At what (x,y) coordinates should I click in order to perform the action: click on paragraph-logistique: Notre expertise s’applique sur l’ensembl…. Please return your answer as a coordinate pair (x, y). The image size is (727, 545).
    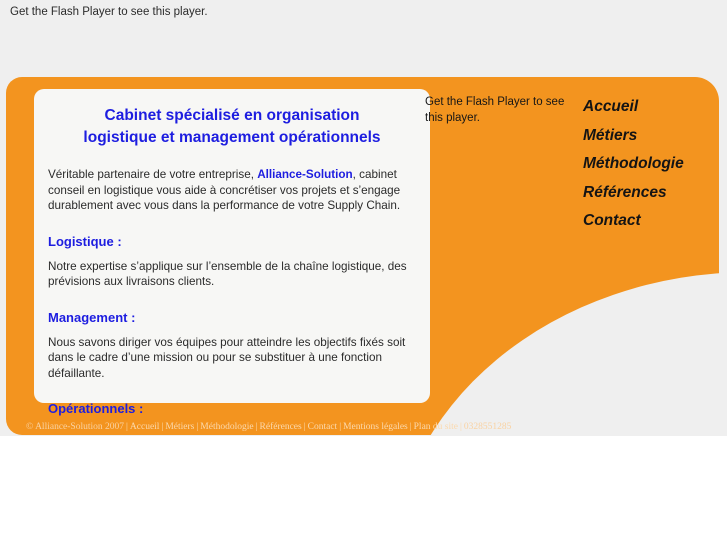
    Looking at the image, I should click on (227, 274).